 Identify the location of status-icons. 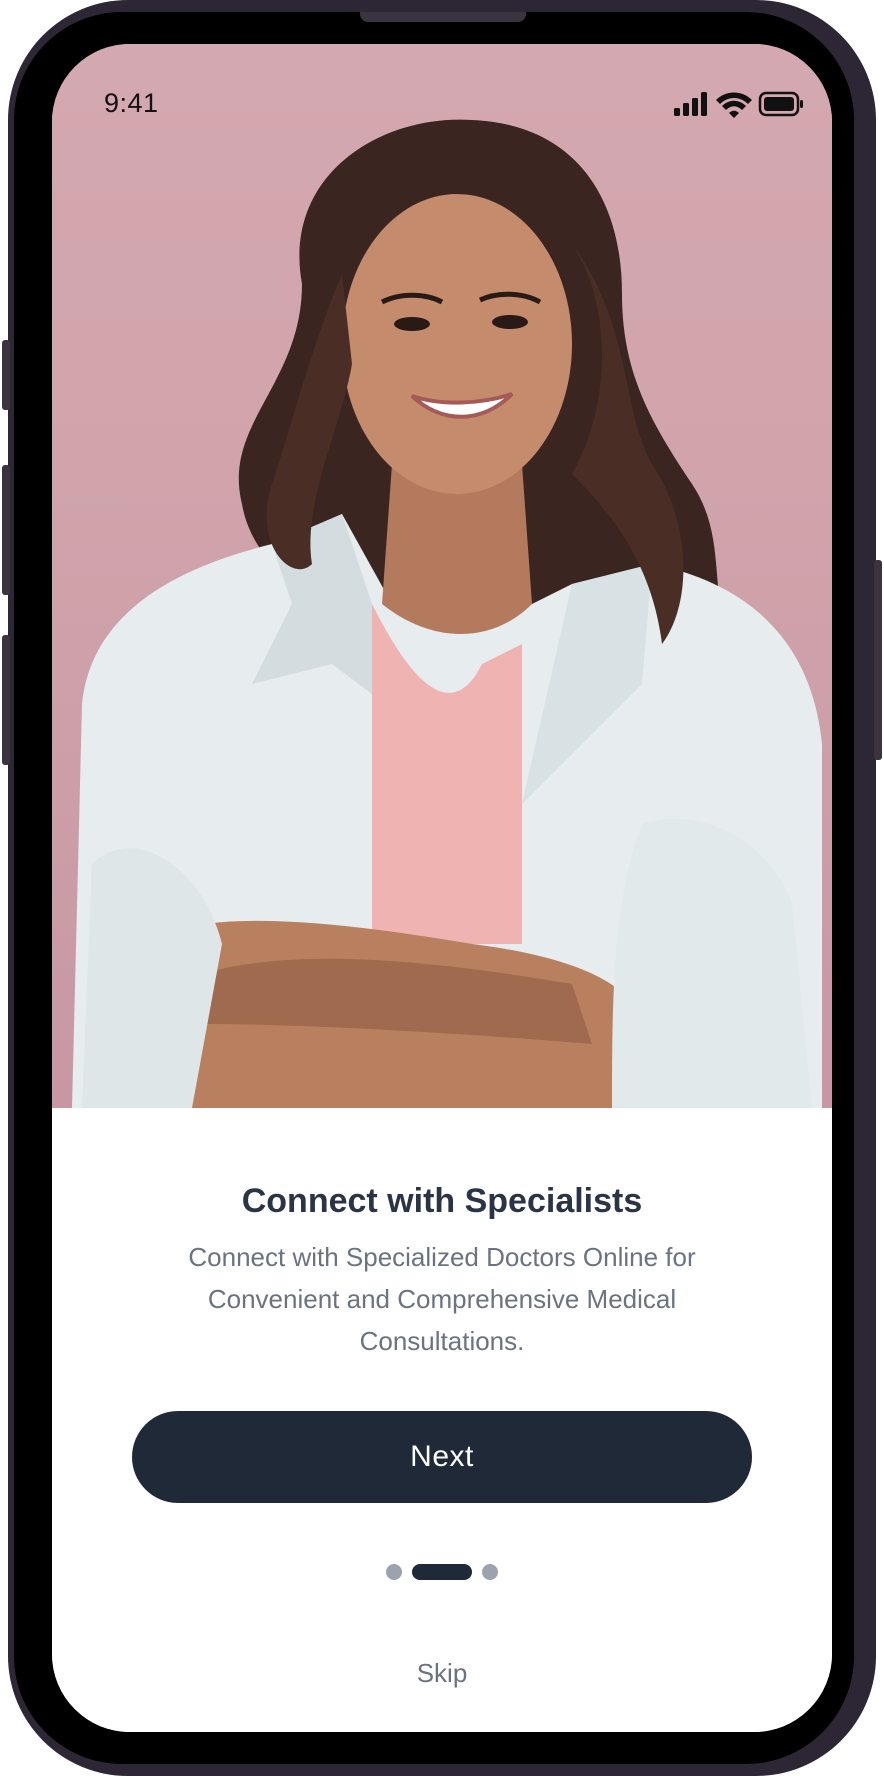
(739, 104).